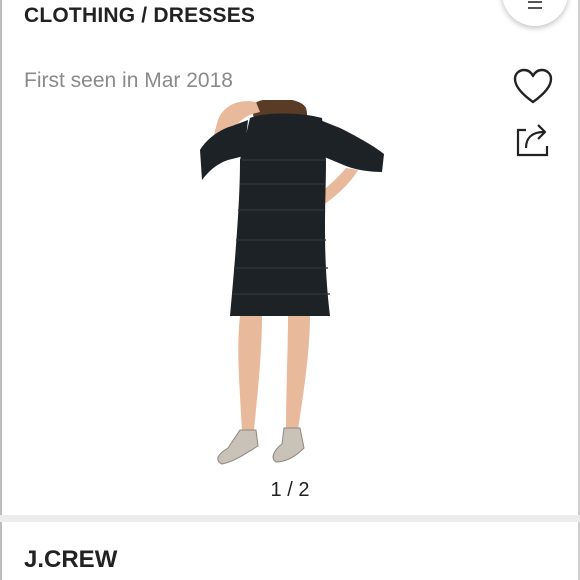 Image resolution: width=580 pixels, height=580 pixels. Describe the element at coordinates (535, 13) in the screenshot. I see `floating-action-button` at that location.